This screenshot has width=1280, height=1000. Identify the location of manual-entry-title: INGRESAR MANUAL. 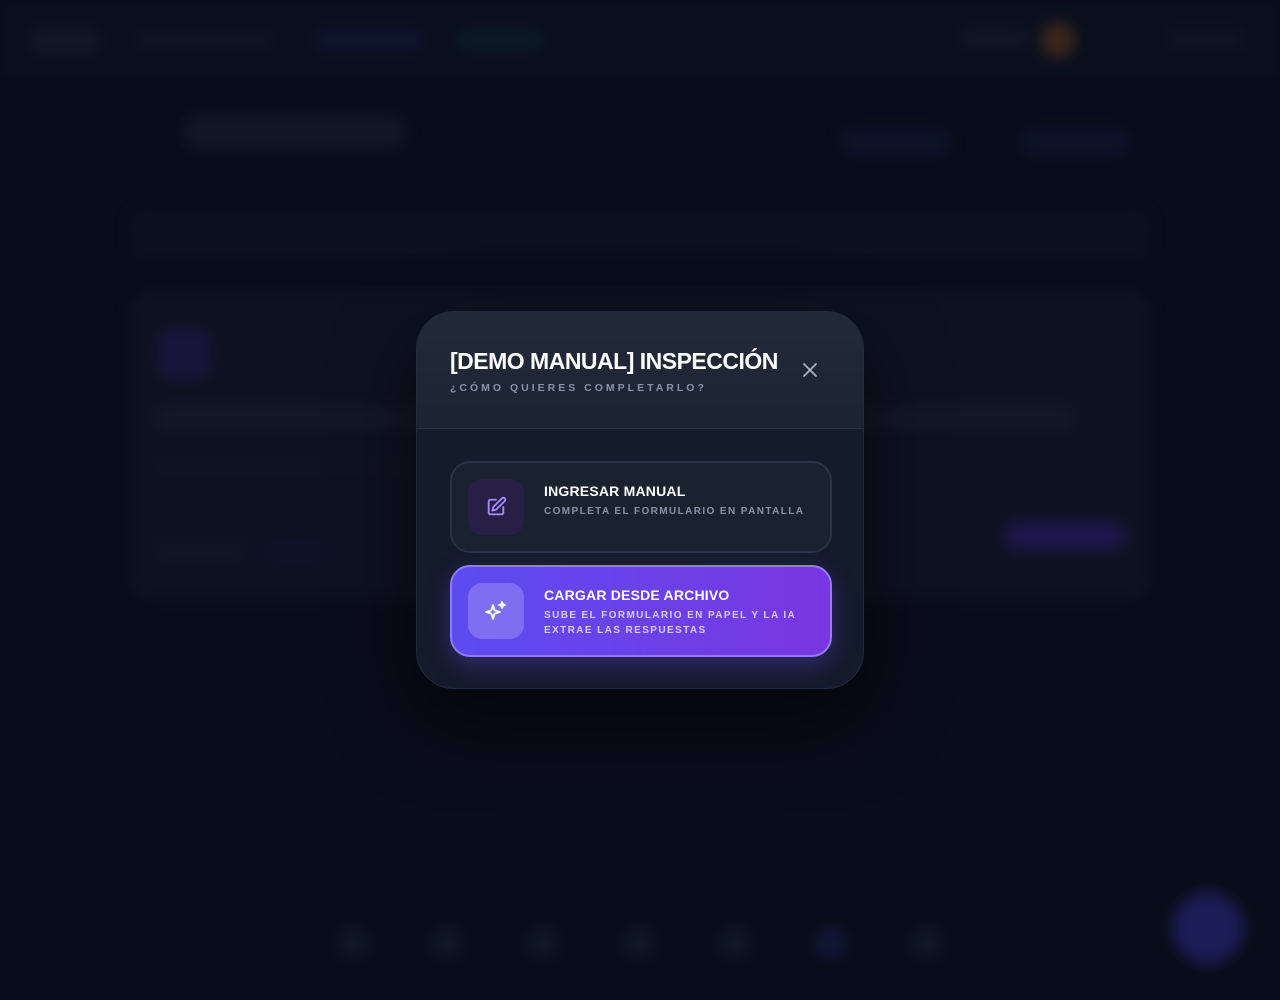
(615, 491).